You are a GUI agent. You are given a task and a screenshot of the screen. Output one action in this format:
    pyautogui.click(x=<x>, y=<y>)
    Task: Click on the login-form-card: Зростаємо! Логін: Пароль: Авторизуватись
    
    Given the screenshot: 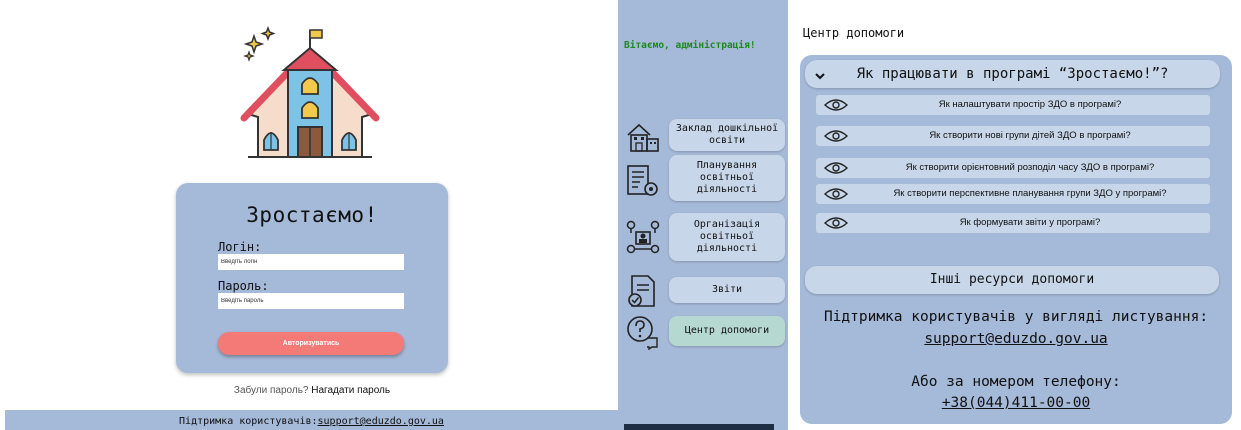 What is the action you would take?
    pyautogui.click(x=312, y=278)
    